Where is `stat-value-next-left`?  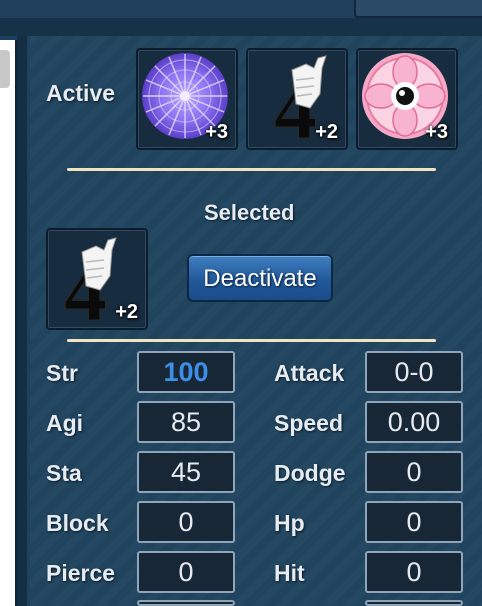 stat-value-next-left is located at coordinates (186, 603).